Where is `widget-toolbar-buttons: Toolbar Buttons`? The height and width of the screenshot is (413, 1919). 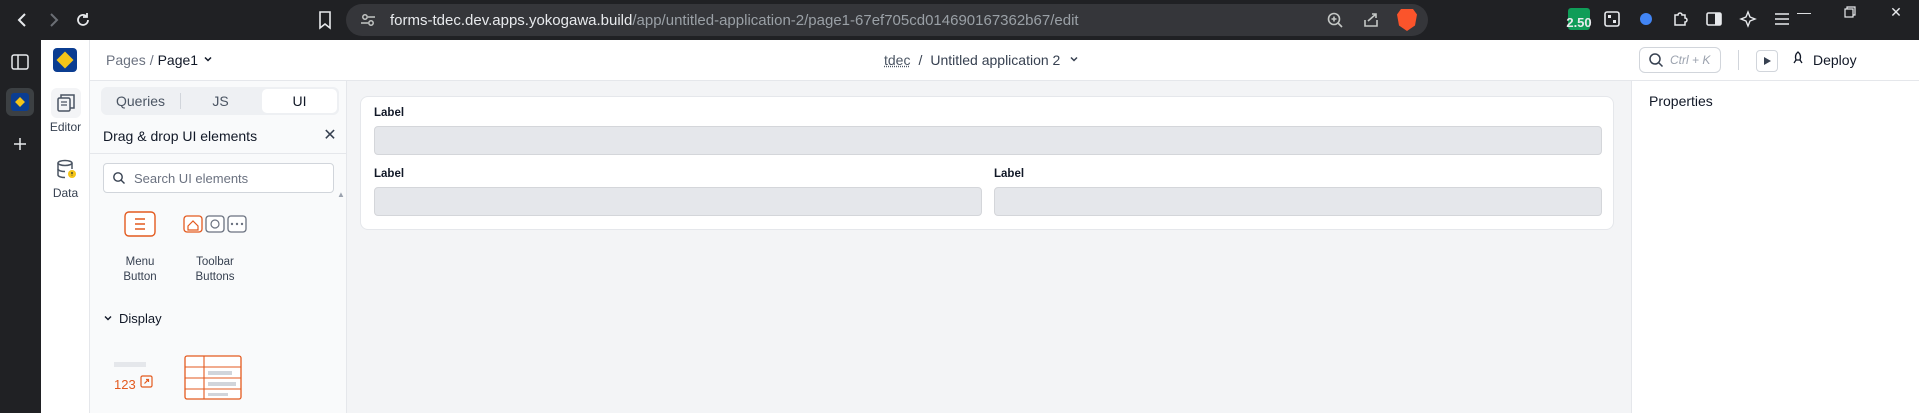
widget-toolbar-buttons: Toolbar Buttons is located at coordinates (215, 243).